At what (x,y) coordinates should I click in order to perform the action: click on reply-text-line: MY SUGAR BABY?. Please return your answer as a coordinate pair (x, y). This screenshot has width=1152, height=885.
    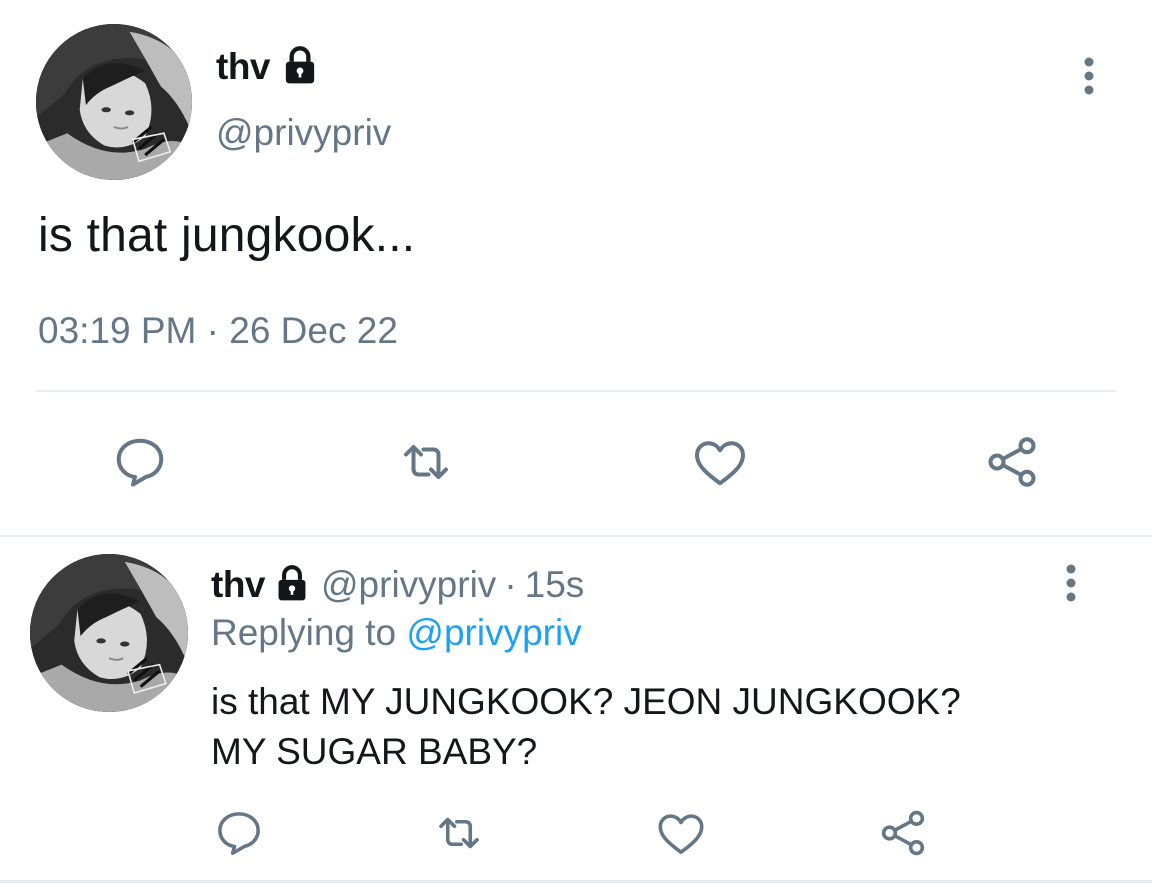
    Looking at the image, I should click on (374, 751).